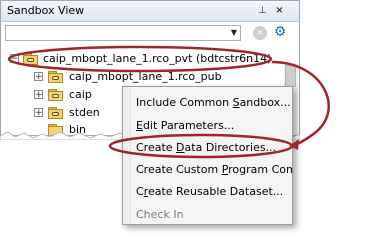 The image size is (371, 240). I want to click on filter-input, so click(123, 33).